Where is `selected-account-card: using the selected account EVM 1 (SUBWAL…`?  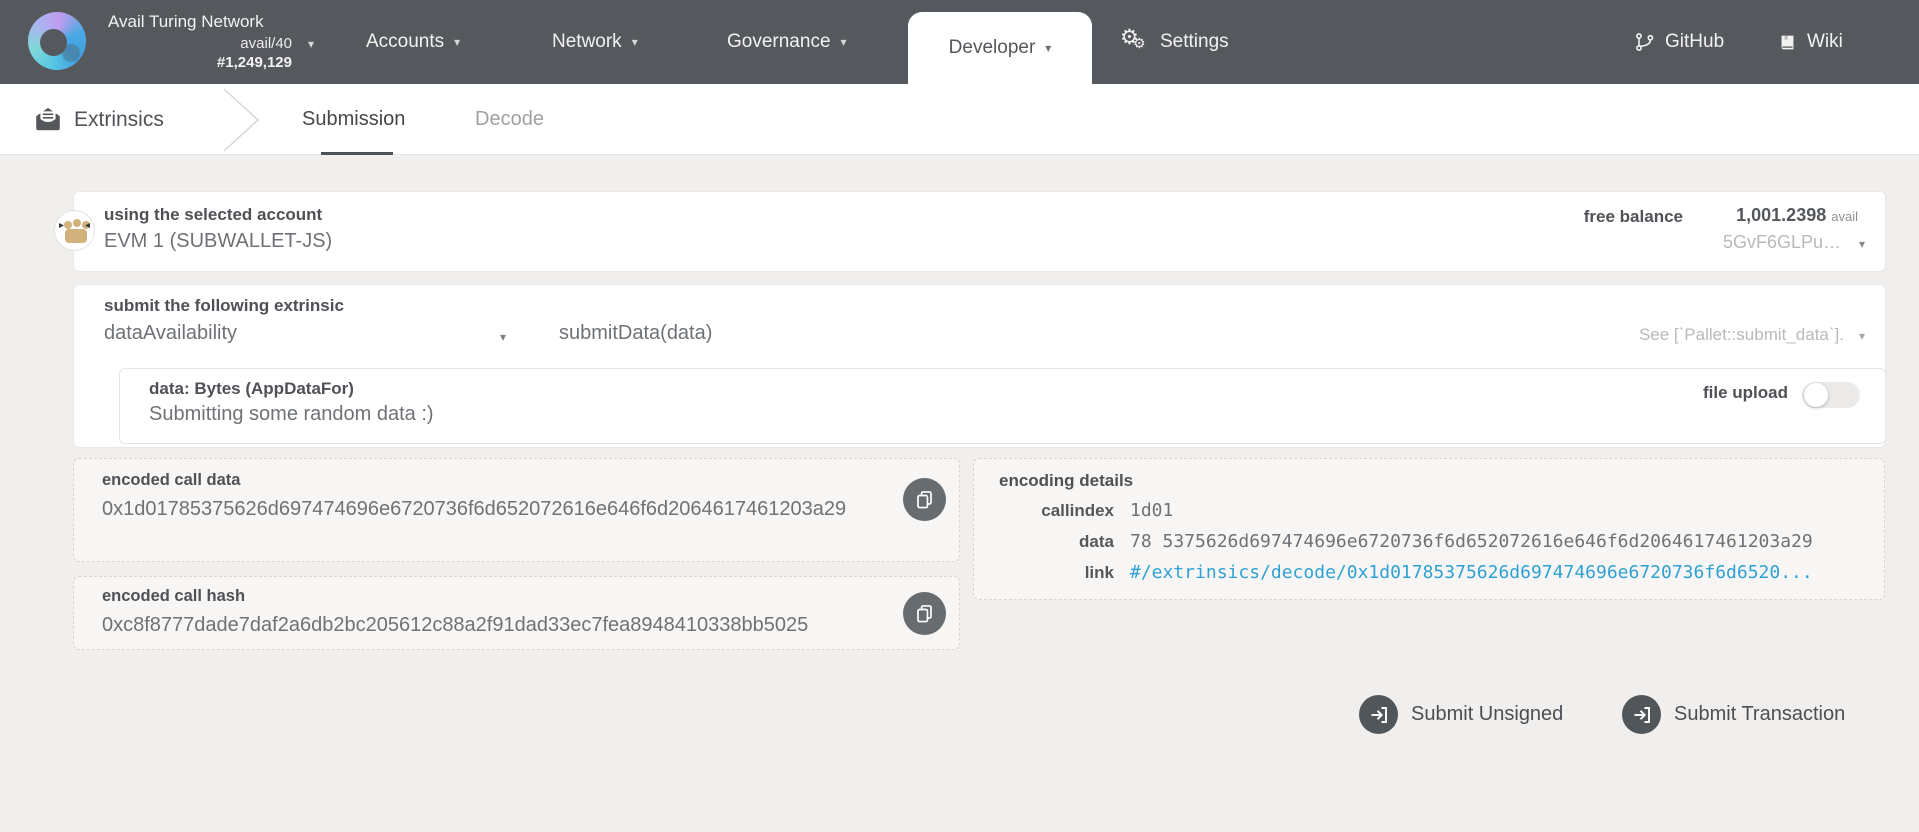
selected-account-card: using the selected account EVM 1 (SUBWAL… is located at coordinates (979, 231).